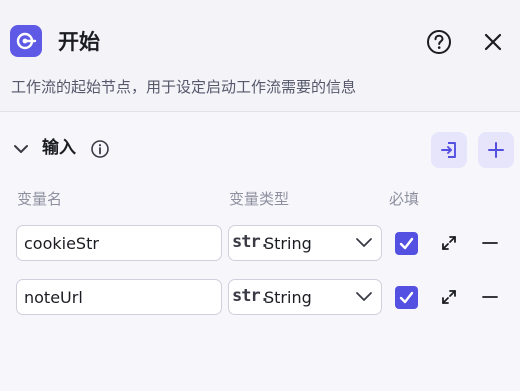 The height and width of the screenshot is (391, 520). I want to click on input-section-title: 输入, so click(59, 148).